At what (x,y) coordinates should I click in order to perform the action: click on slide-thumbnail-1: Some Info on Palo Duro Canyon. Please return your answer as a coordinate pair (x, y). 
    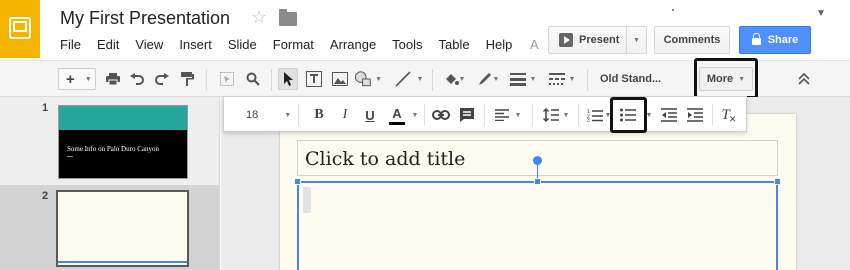
    Looking at the image, I should click on (123, 142).